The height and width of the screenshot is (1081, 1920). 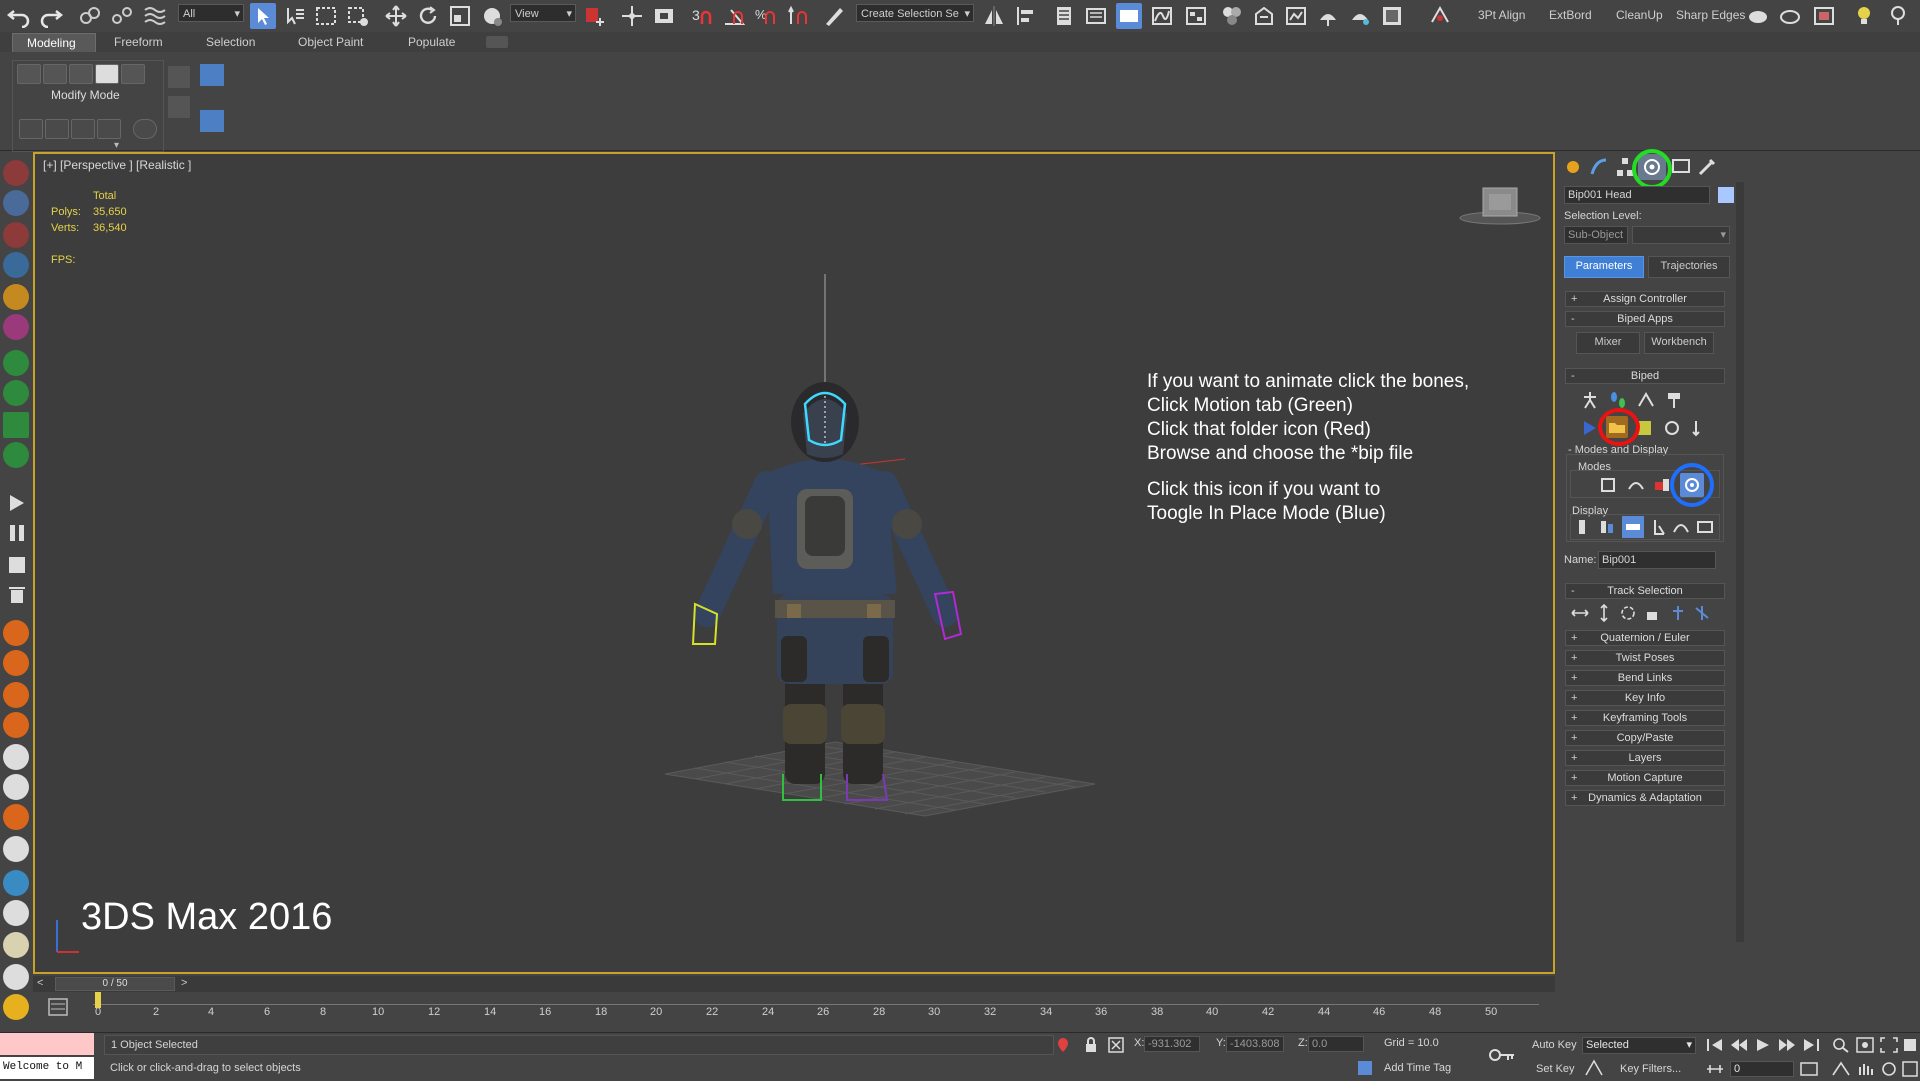 I want to click on strip-tool-1-icon, so click(x=16, y=173).